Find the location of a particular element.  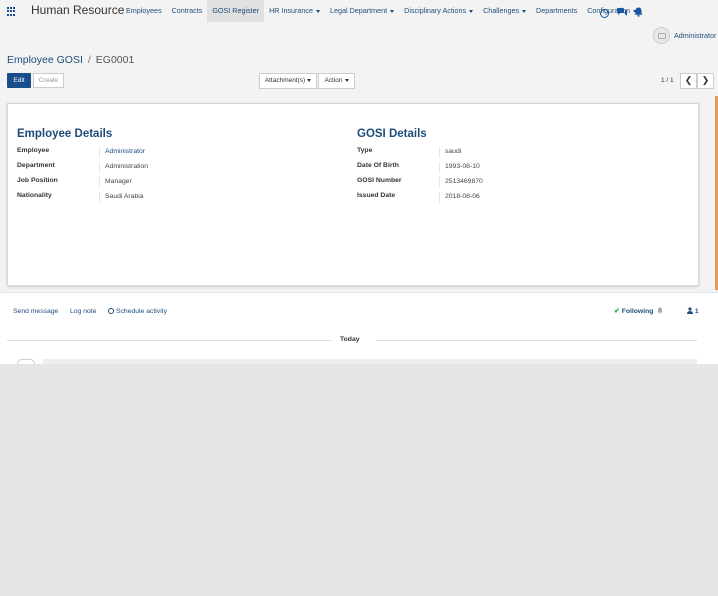

menu-item-label: GOSI Register is located at coordinates (236, 10).